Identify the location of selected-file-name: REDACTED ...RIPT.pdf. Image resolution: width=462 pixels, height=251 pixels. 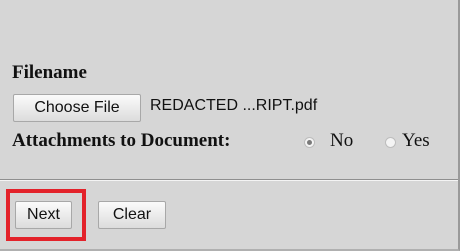
(234, 105).